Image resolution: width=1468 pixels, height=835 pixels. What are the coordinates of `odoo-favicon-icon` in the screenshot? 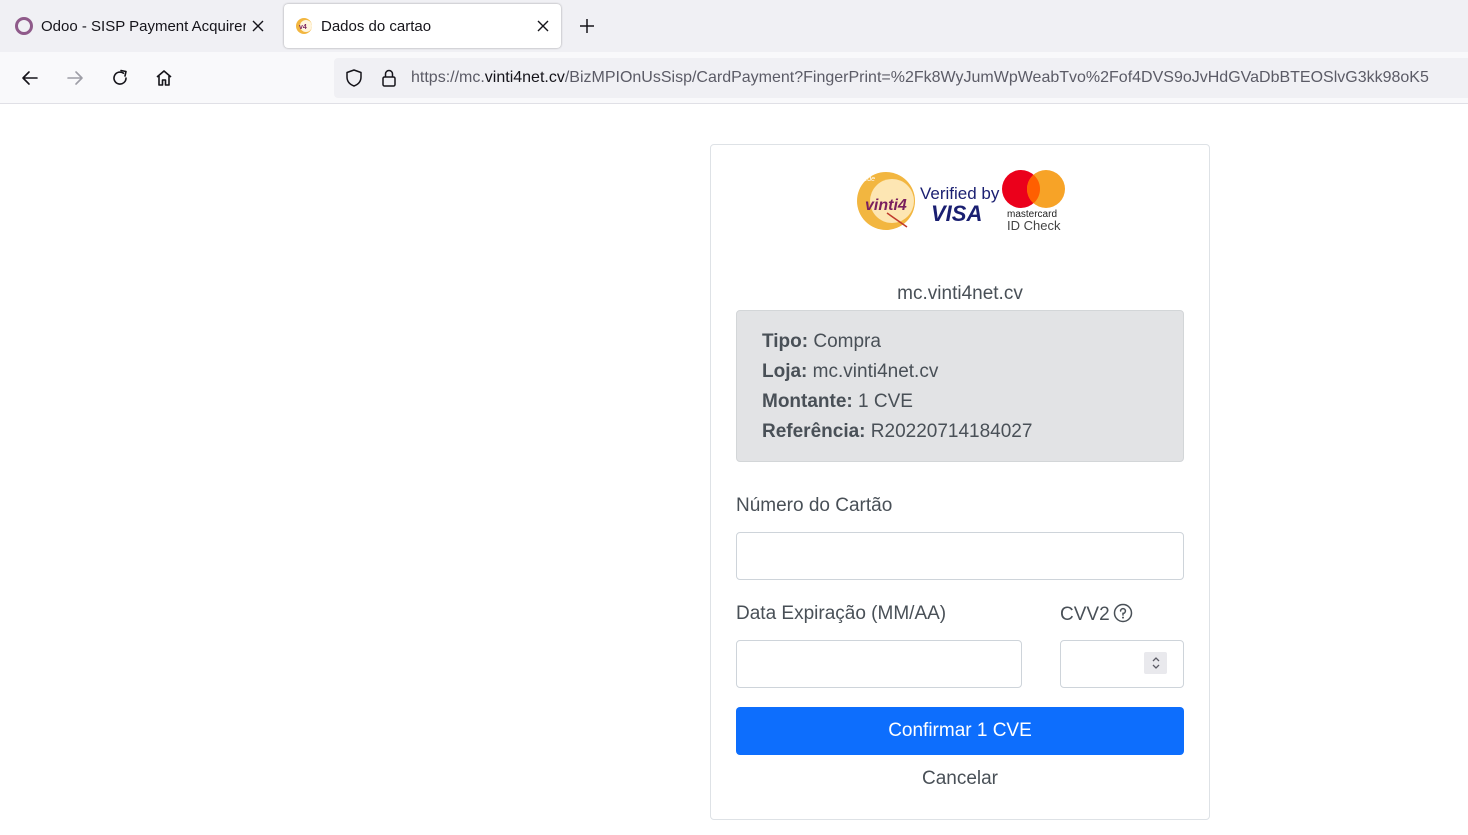 It's located at (24, 26).